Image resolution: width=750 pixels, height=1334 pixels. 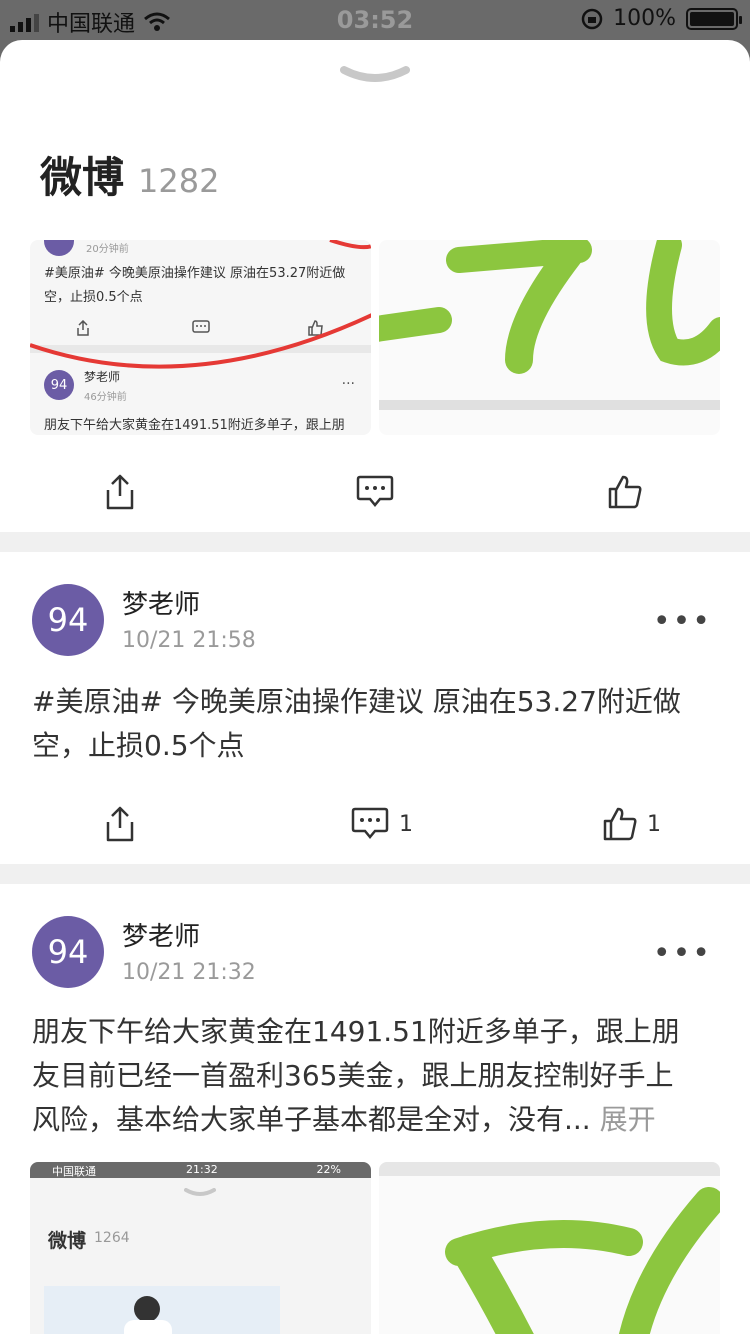 I want to click on mini-clock: 21:32, so click(x=202, y=1169).